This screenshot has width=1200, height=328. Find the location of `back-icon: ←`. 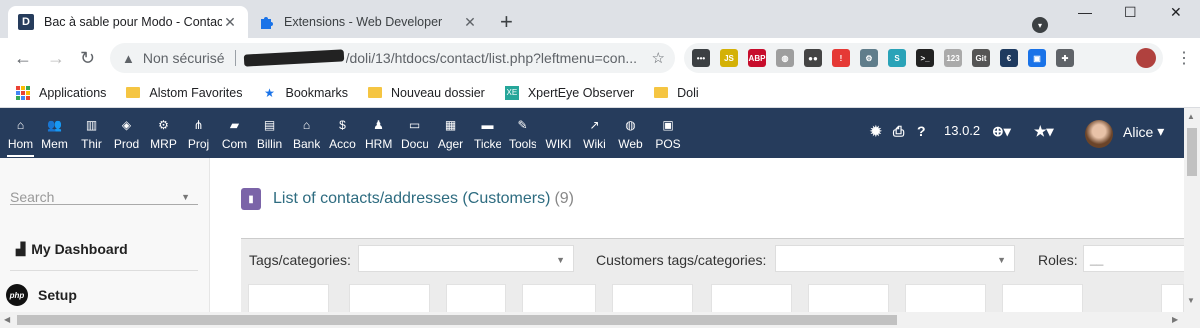

back-icon: ← is located at coordinates (23, 58).